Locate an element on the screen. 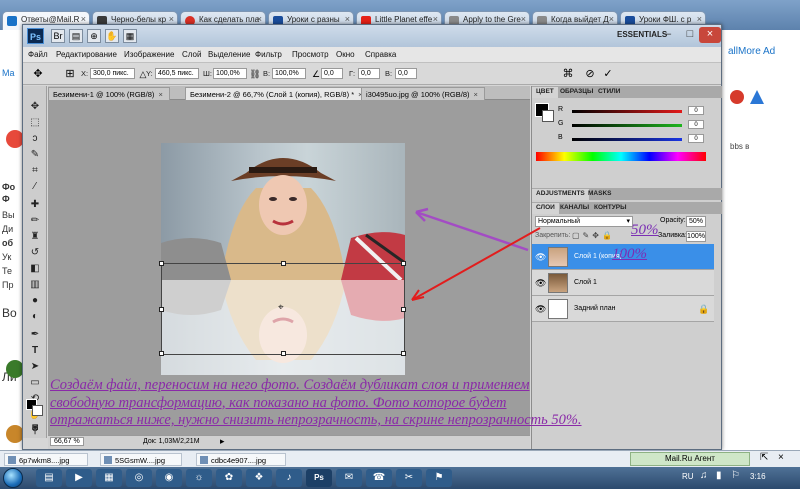  pen-tool-icon: ✒ is located at coordinates (35, 335).